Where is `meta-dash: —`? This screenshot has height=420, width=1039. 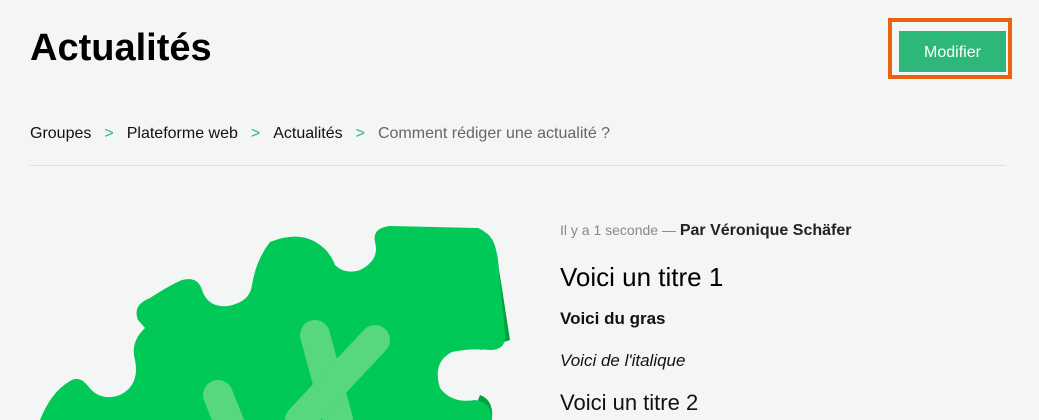 meta-dash: — is located at coordinates (668, 230).